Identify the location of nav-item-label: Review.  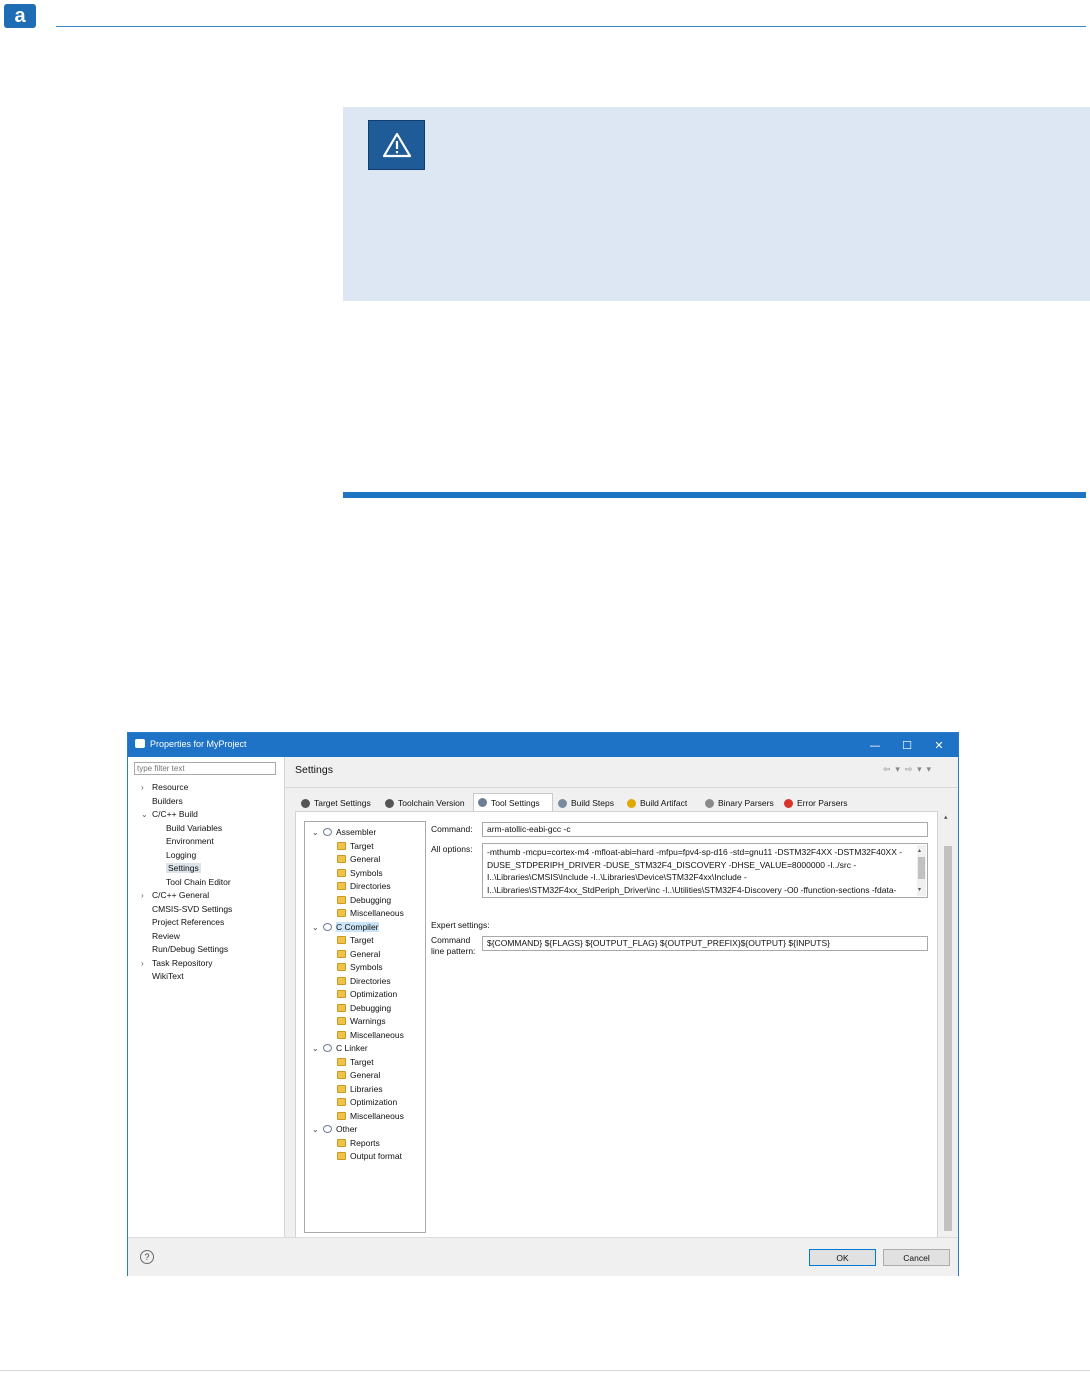
(166, 935).